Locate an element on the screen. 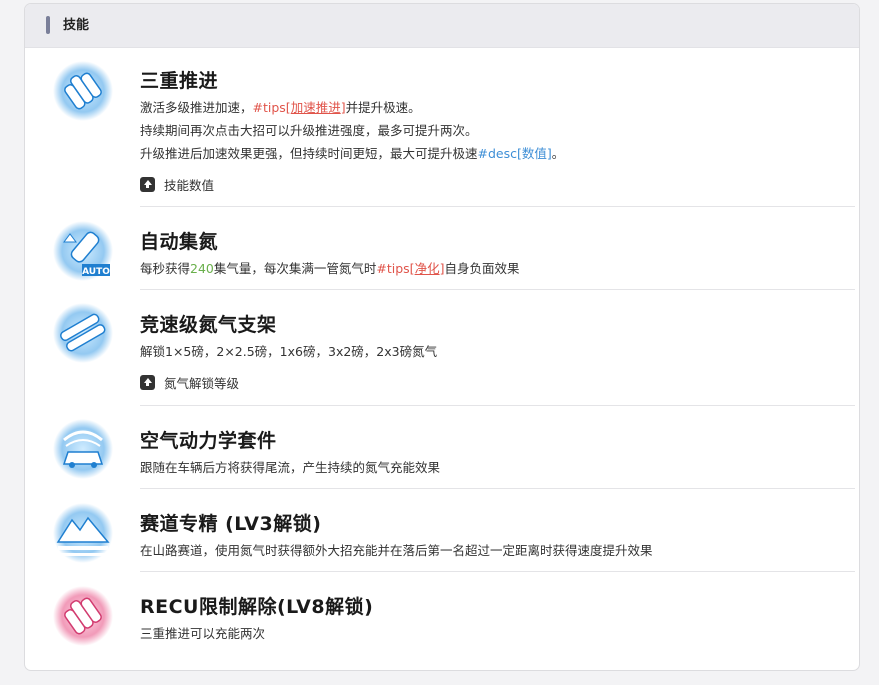  skill-description-line: 跟随在车辆后方将获得尾流，产生持续的氮气充能效果 is located at coordinates (290, 467).